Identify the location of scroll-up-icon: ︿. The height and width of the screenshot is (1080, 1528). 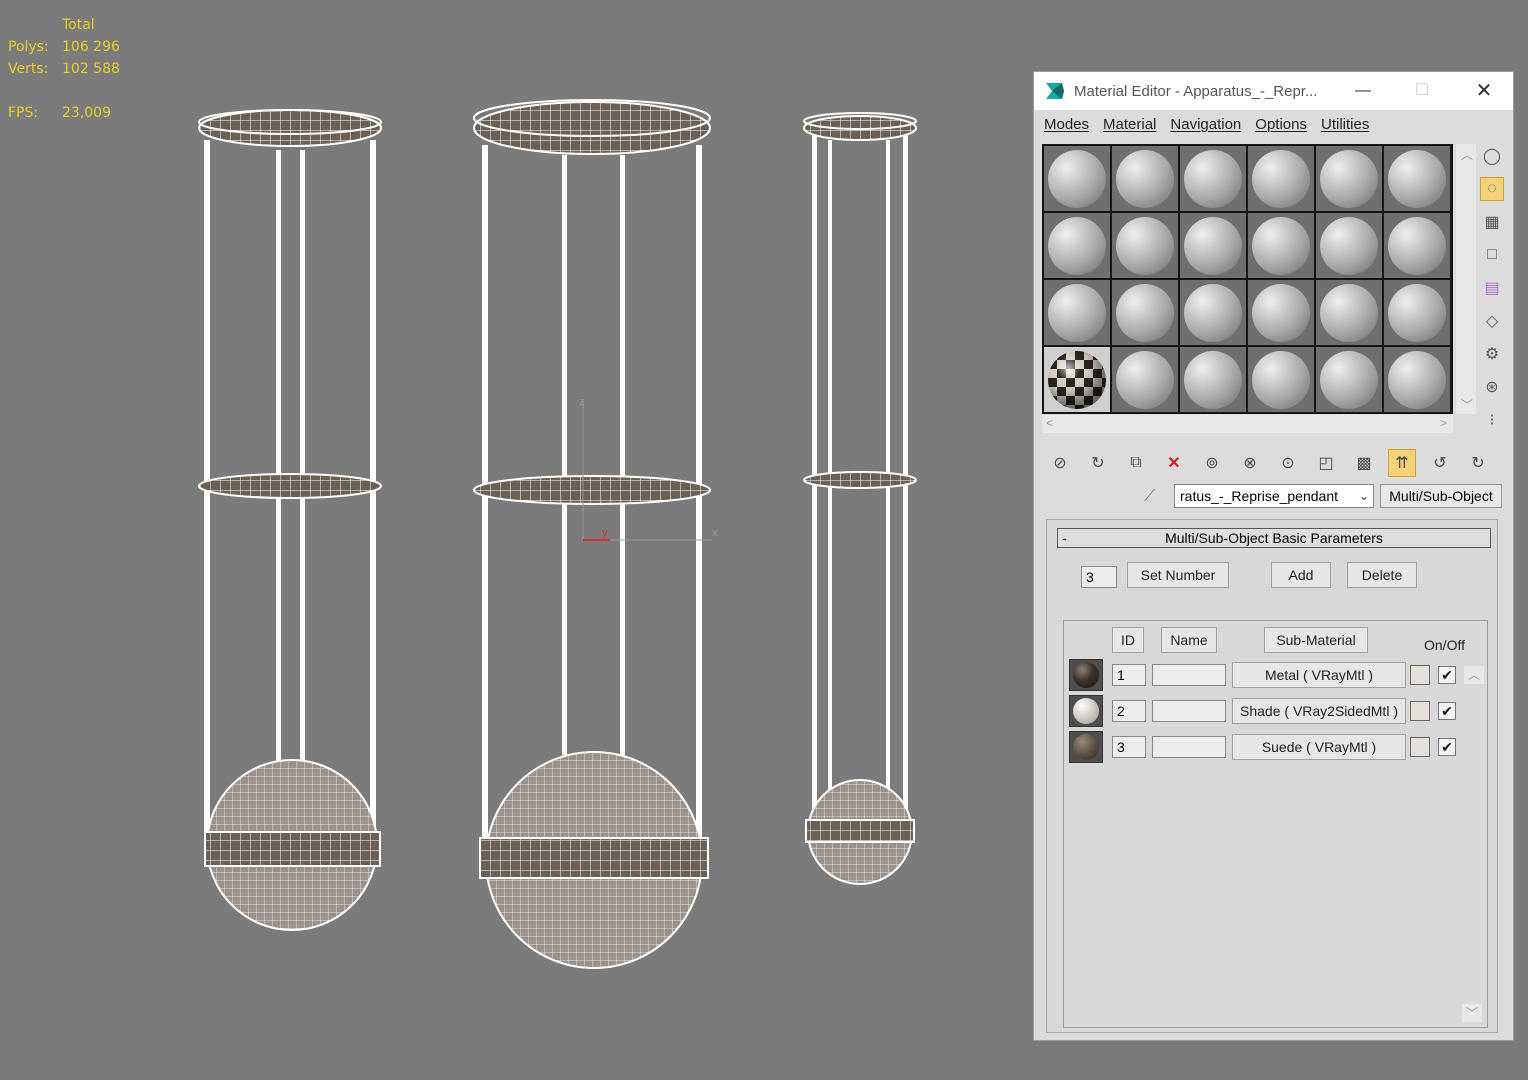
(1467, 154).